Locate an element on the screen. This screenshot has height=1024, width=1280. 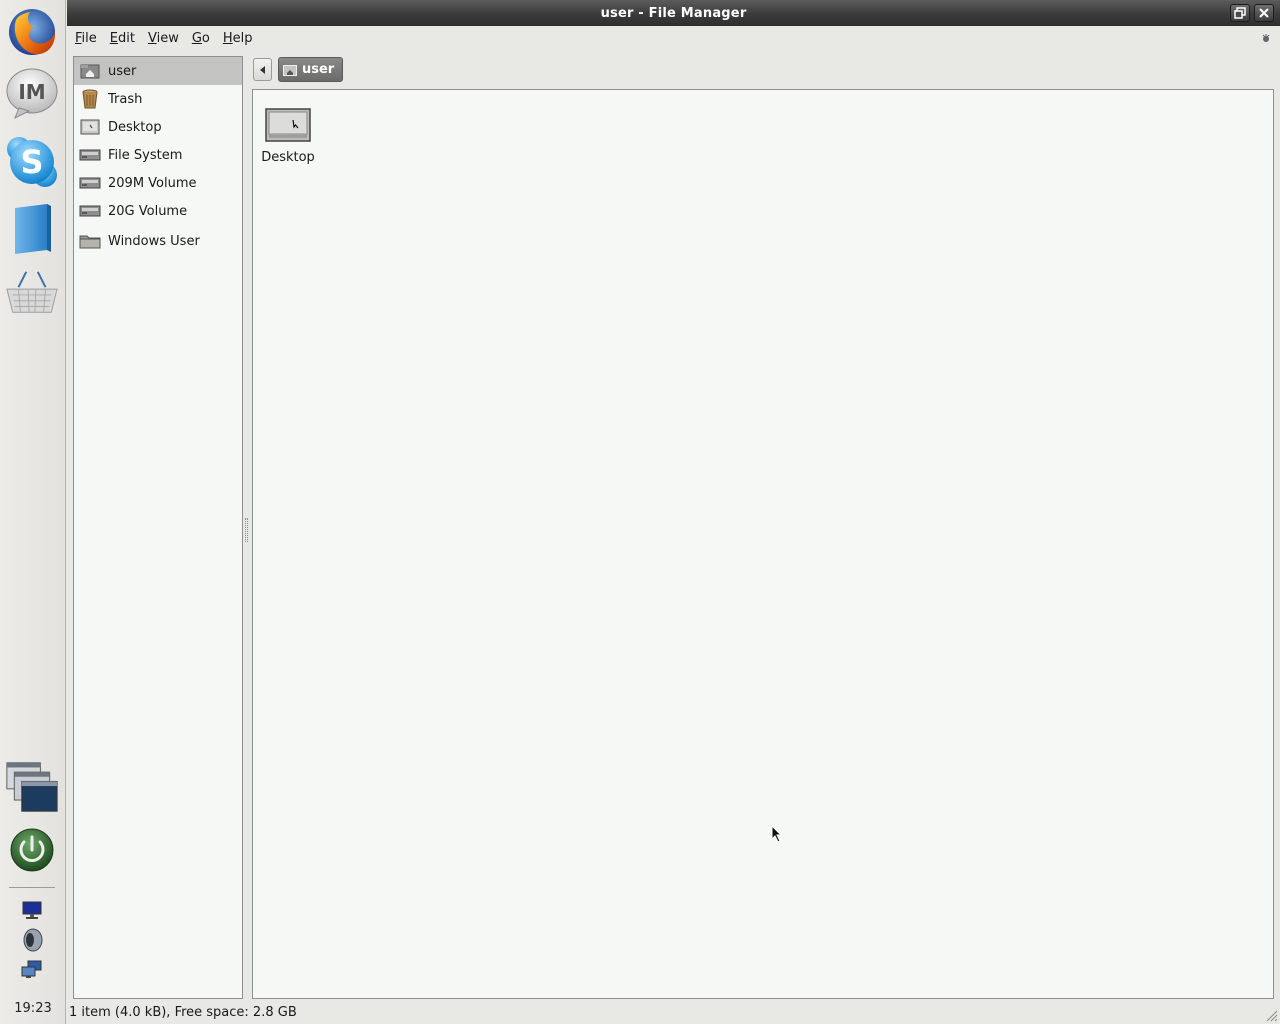
skype-icon: S is located at coordinates (32, 162).